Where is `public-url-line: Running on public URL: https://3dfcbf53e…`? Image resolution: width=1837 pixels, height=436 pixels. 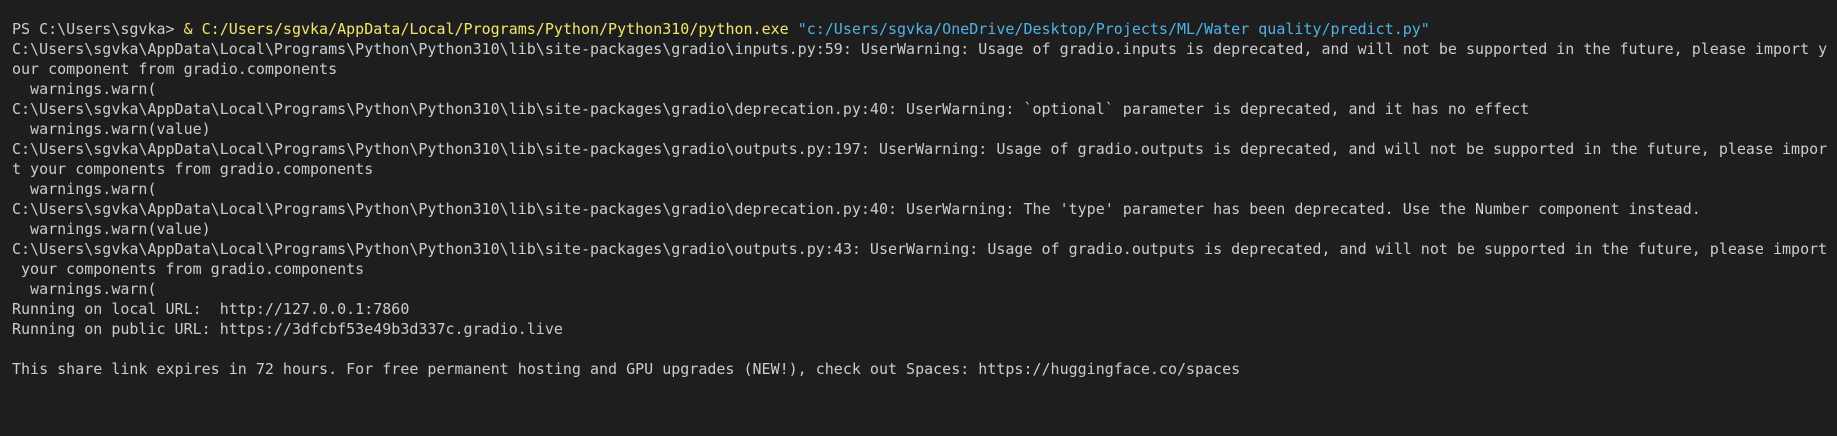
public-url-line: Running on public URL: https://3dfcbf53e… is located at coordinates (287, 329).